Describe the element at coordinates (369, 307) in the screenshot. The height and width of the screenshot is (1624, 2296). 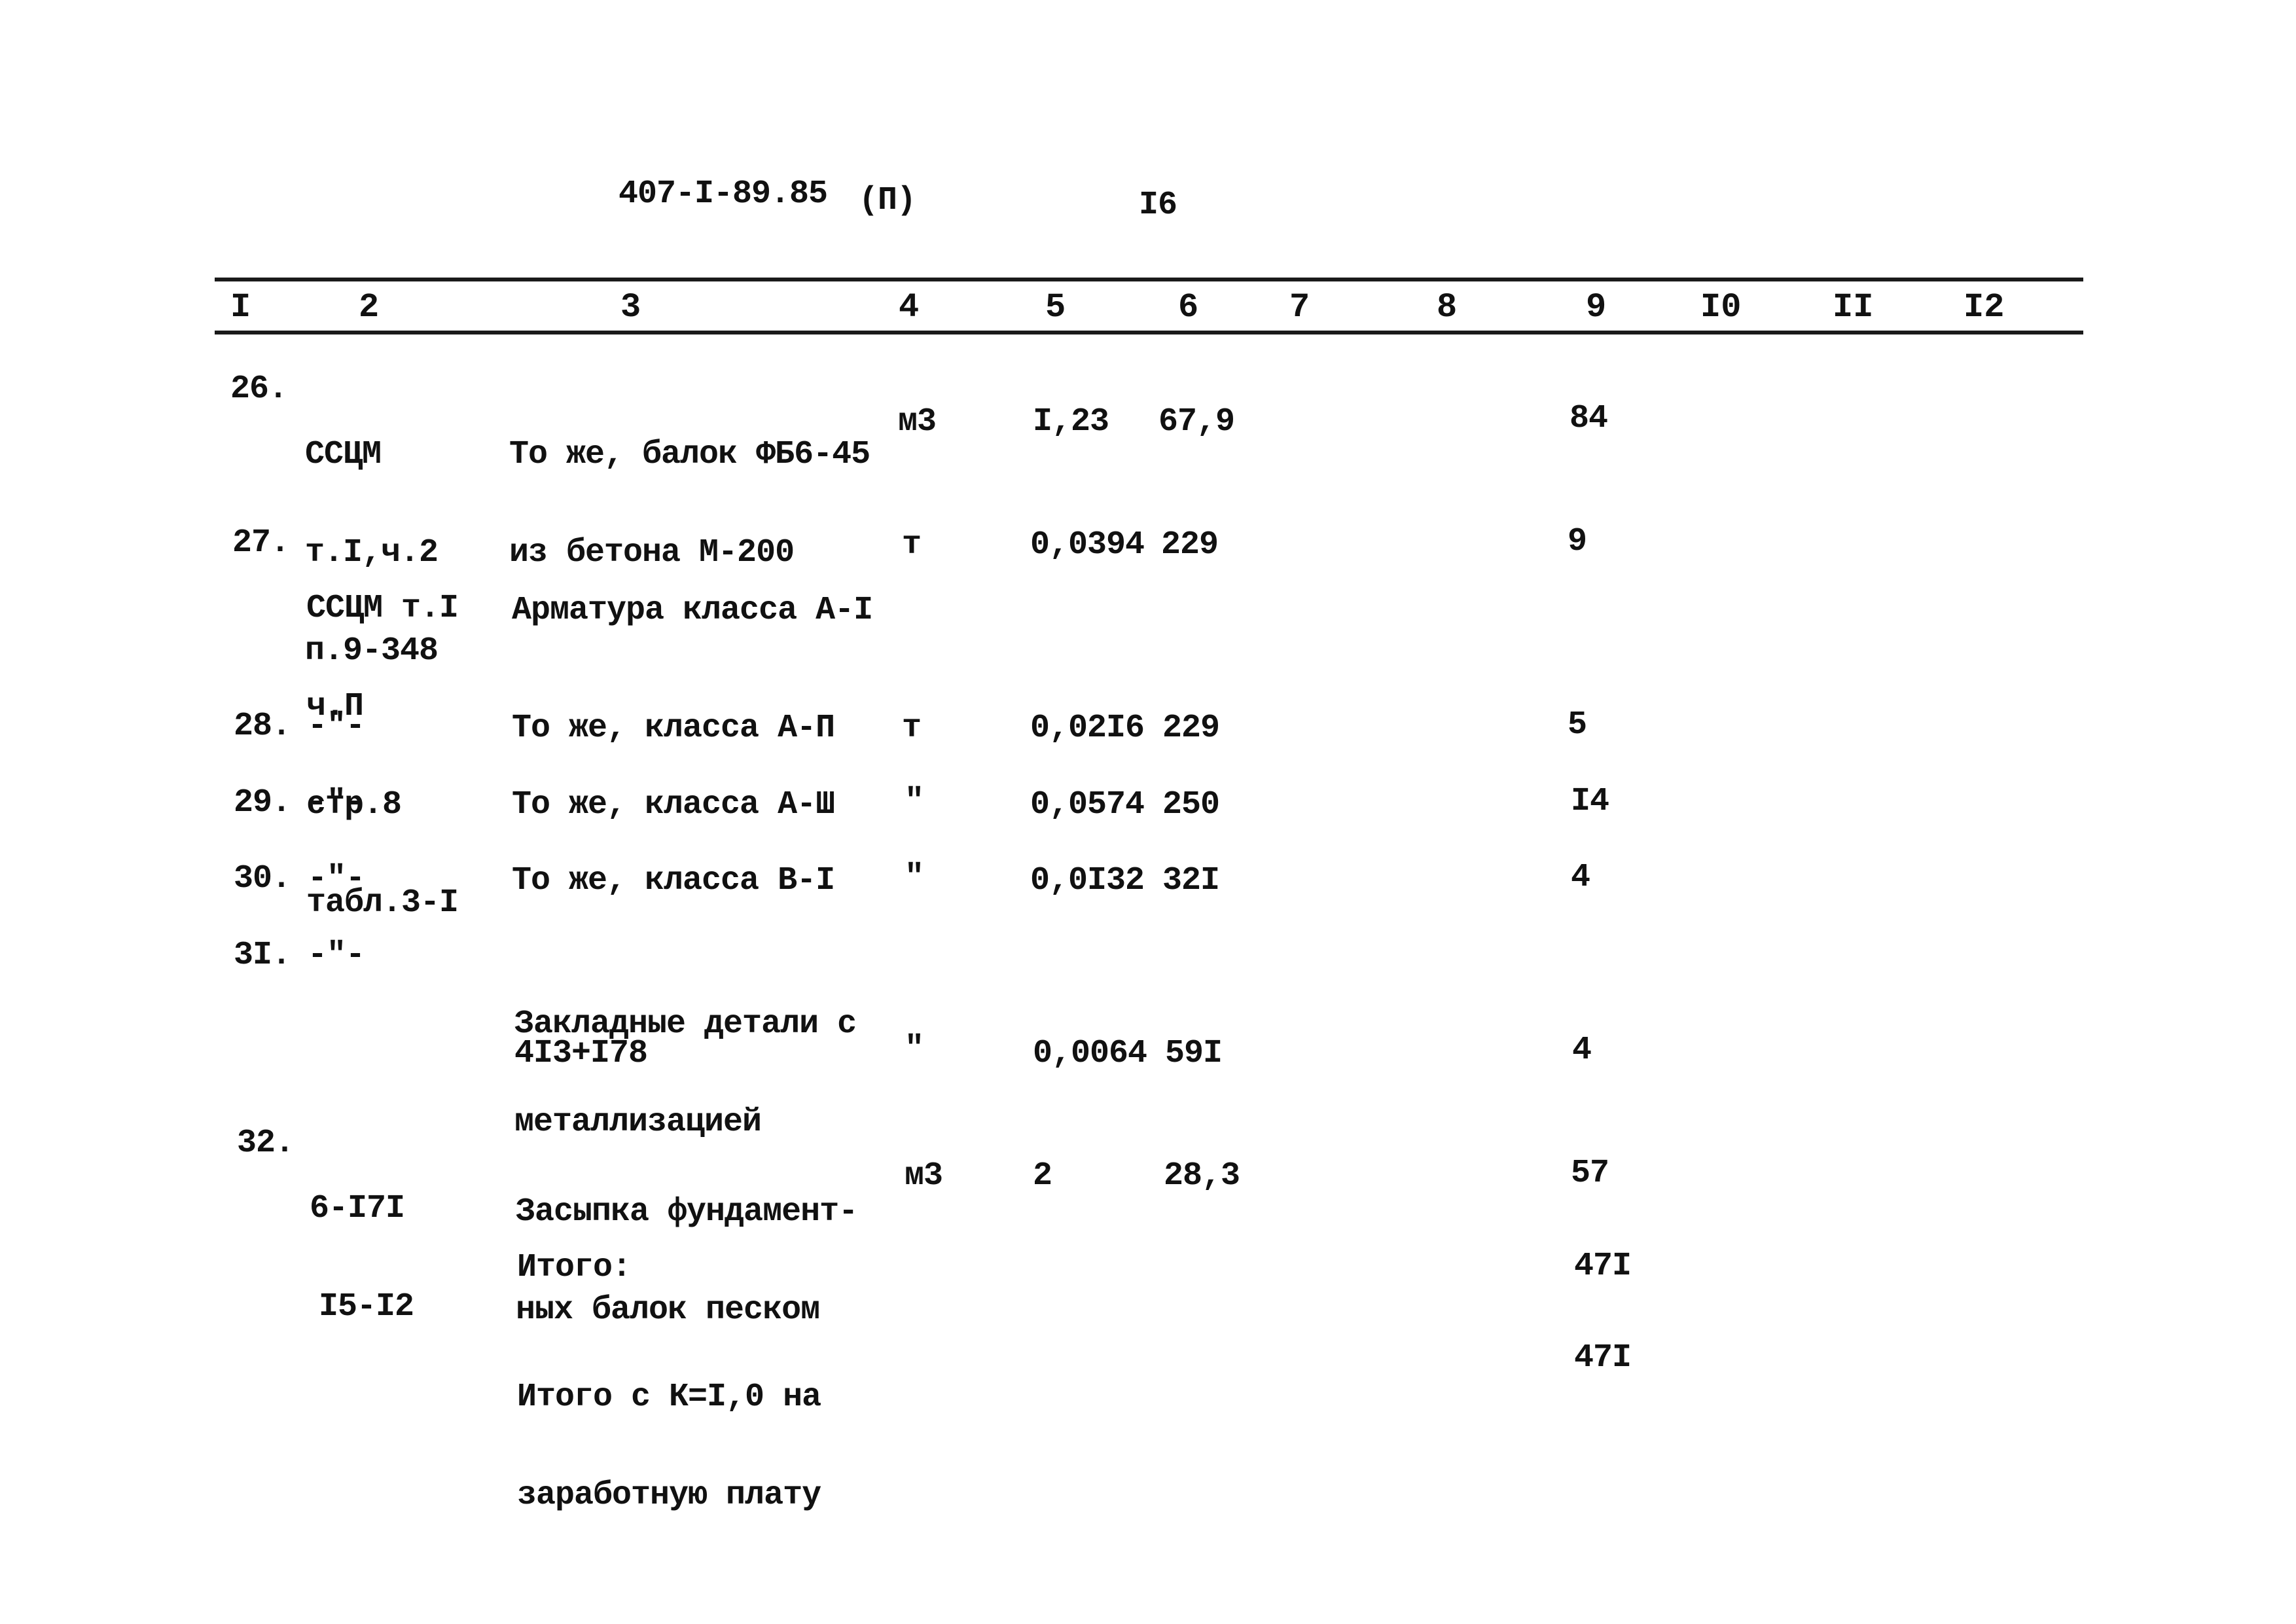
I see `column-number: 2` at that location.